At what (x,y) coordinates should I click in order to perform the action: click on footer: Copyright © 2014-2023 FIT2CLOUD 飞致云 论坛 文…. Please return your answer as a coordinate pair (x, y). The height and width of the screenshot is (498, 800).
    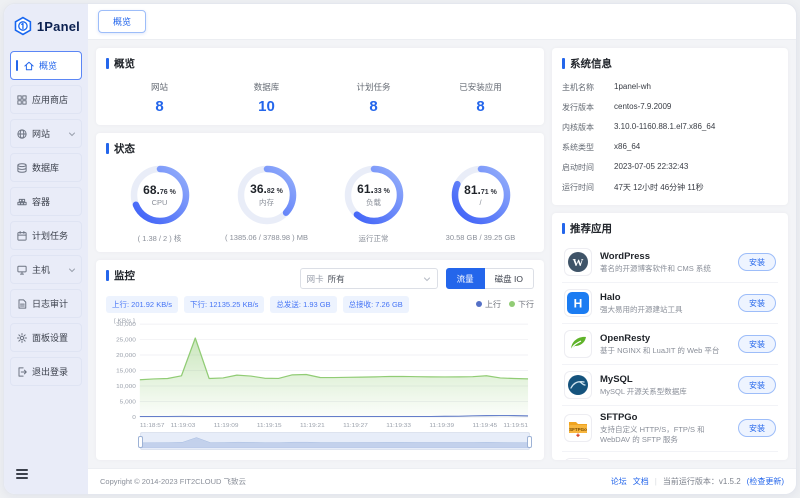
    Looking at the image, I should click on (442, 481).